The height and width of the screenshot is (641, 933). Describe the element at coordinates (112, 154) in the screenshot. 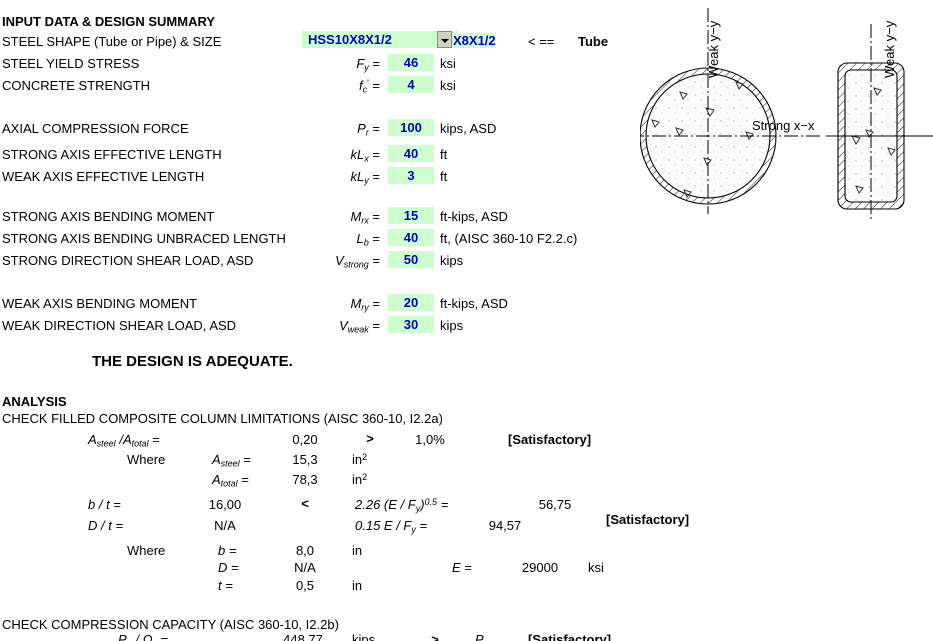

I see `label-strong-axis-effective-length: STRONG AXIS EFFECTIVE LENGTH` at that location.